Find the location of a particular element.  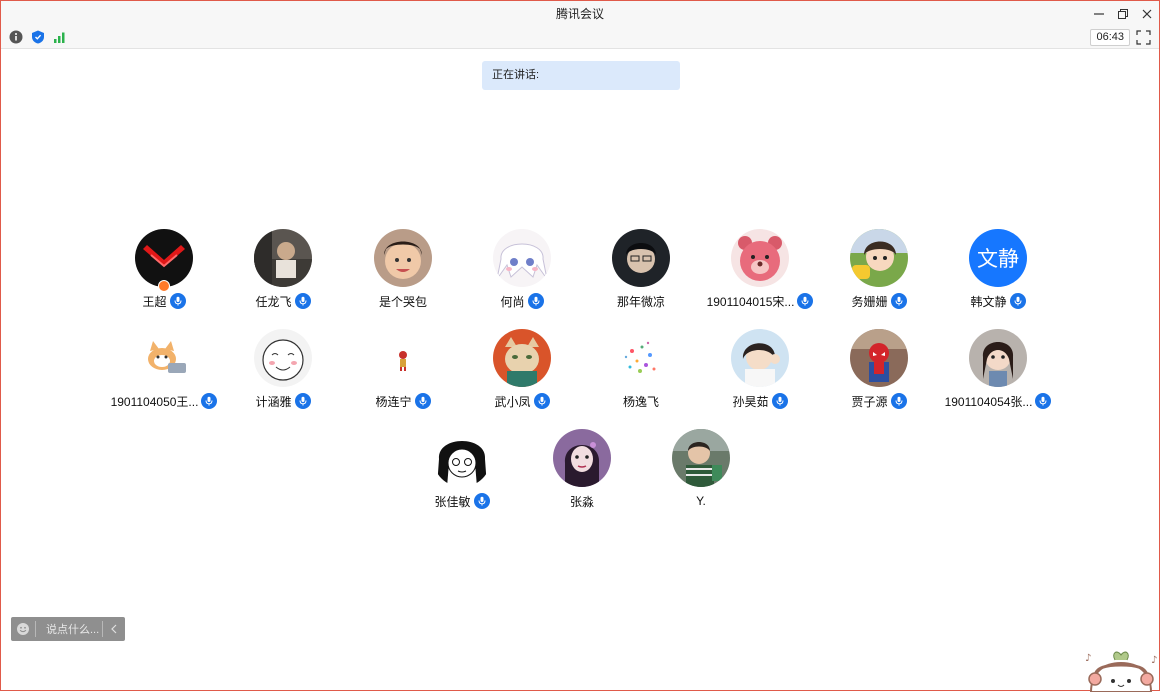

participant-name: 贾子源 is located at coordinates (869, 401).